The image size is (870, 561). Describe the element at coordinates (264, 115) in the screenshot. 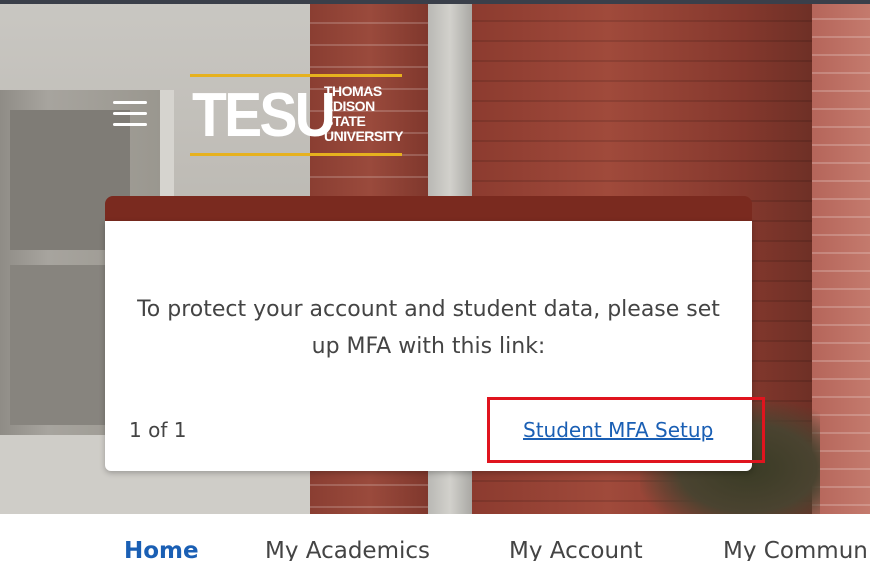

I see `logo-mark: TESU` at that location.